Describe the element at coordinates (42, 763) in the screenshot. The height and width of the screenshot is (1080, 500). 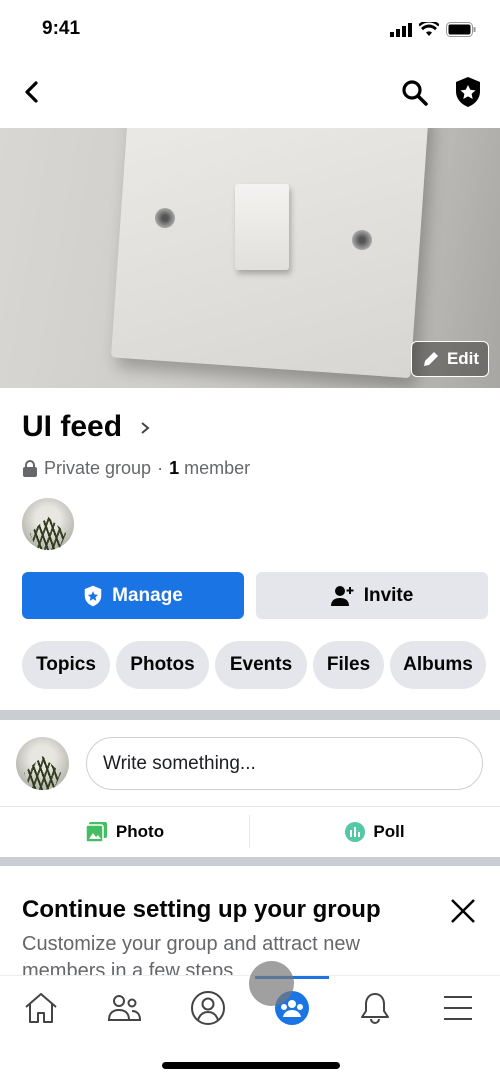
I see `composer-avatar` at that location.